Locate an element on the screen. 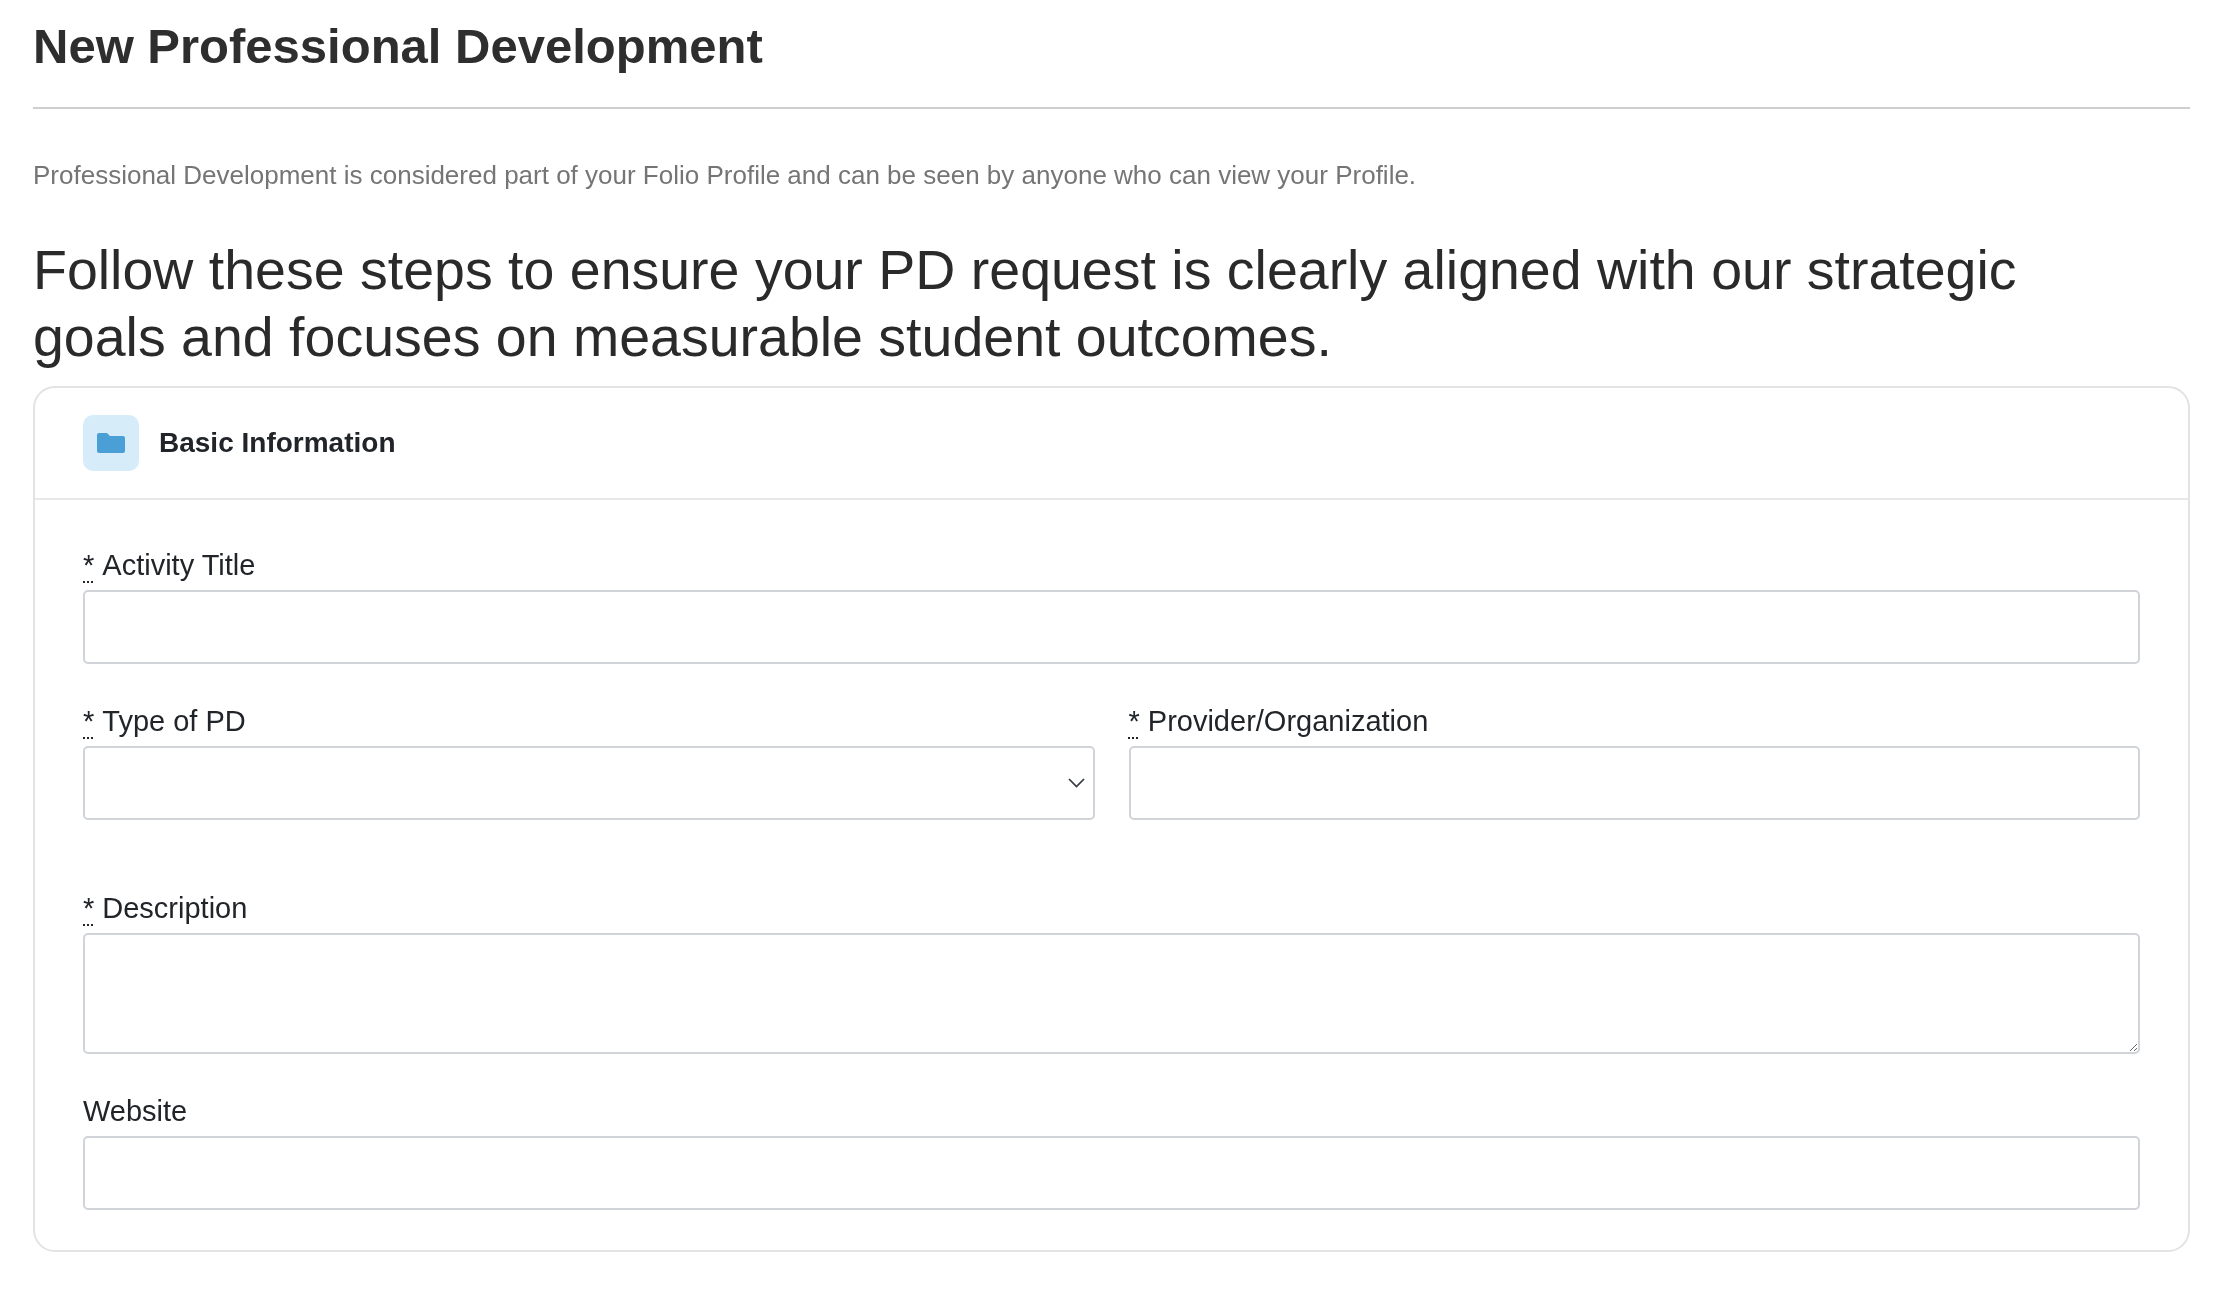 The image size is (2234, 1290). chevron-down-icon is located at coordinates (1076, 783).